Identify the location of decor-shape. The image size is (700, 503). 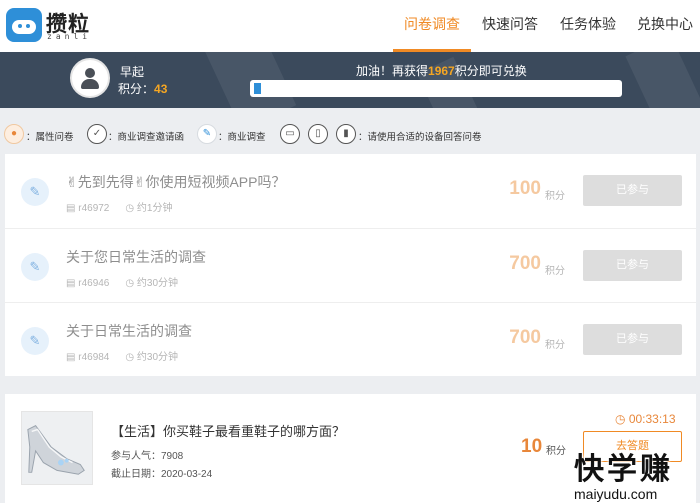
(662, 80).